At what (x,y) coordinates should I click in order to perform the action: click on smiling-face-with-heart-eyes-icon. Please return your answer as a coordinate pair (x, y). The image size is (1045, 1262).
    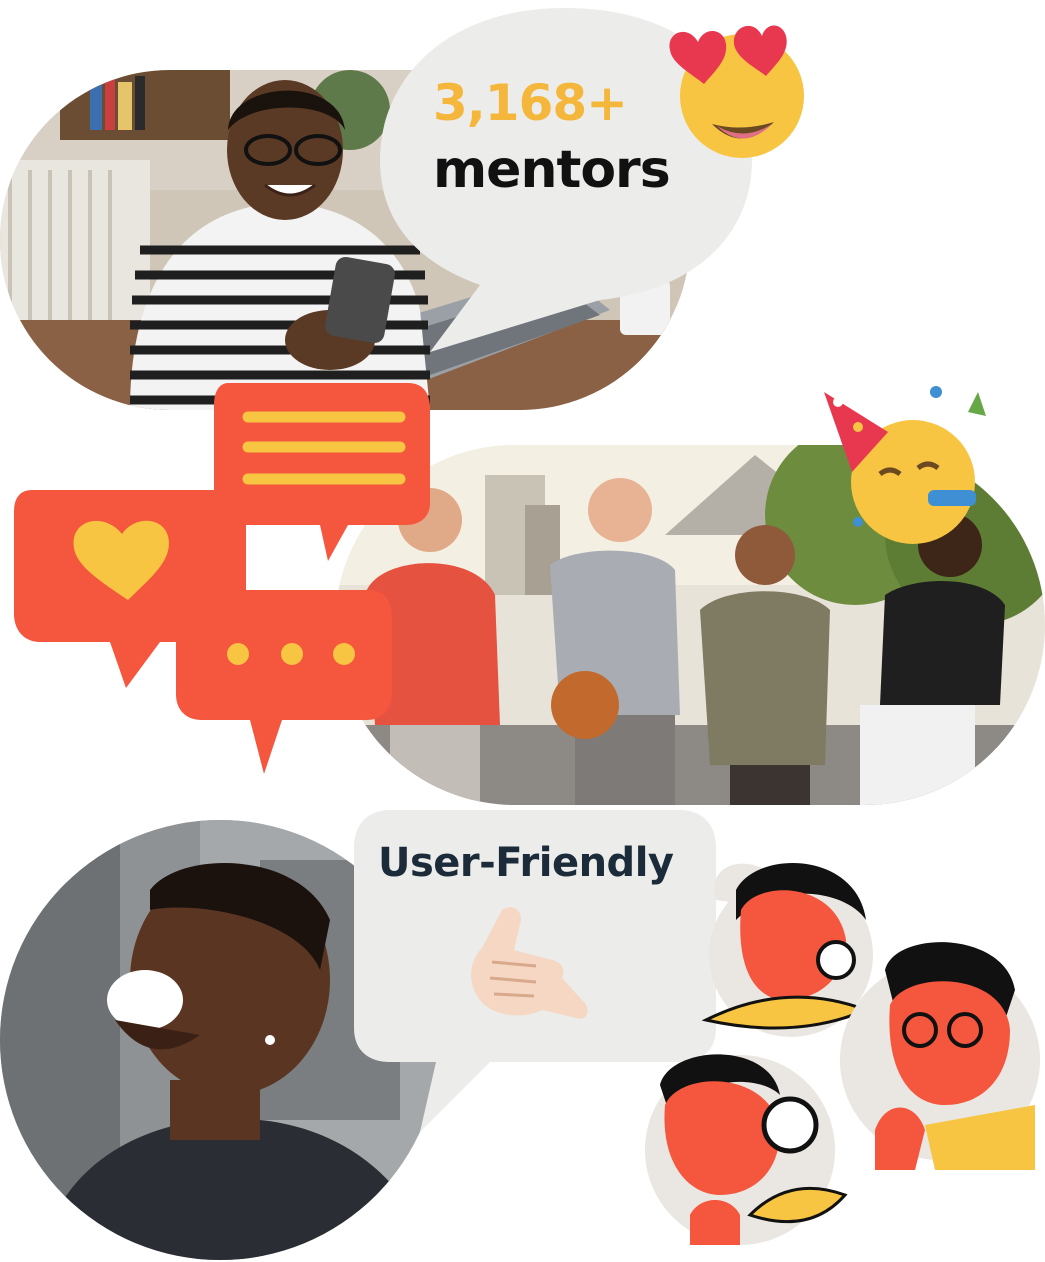
    Looking at the image, I should click on (736, 91).